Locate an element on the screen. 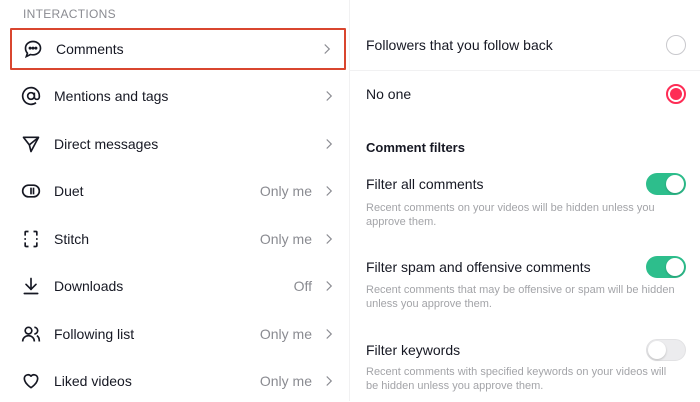  settings-item-label: Duet is located at coordinates (69, 191).